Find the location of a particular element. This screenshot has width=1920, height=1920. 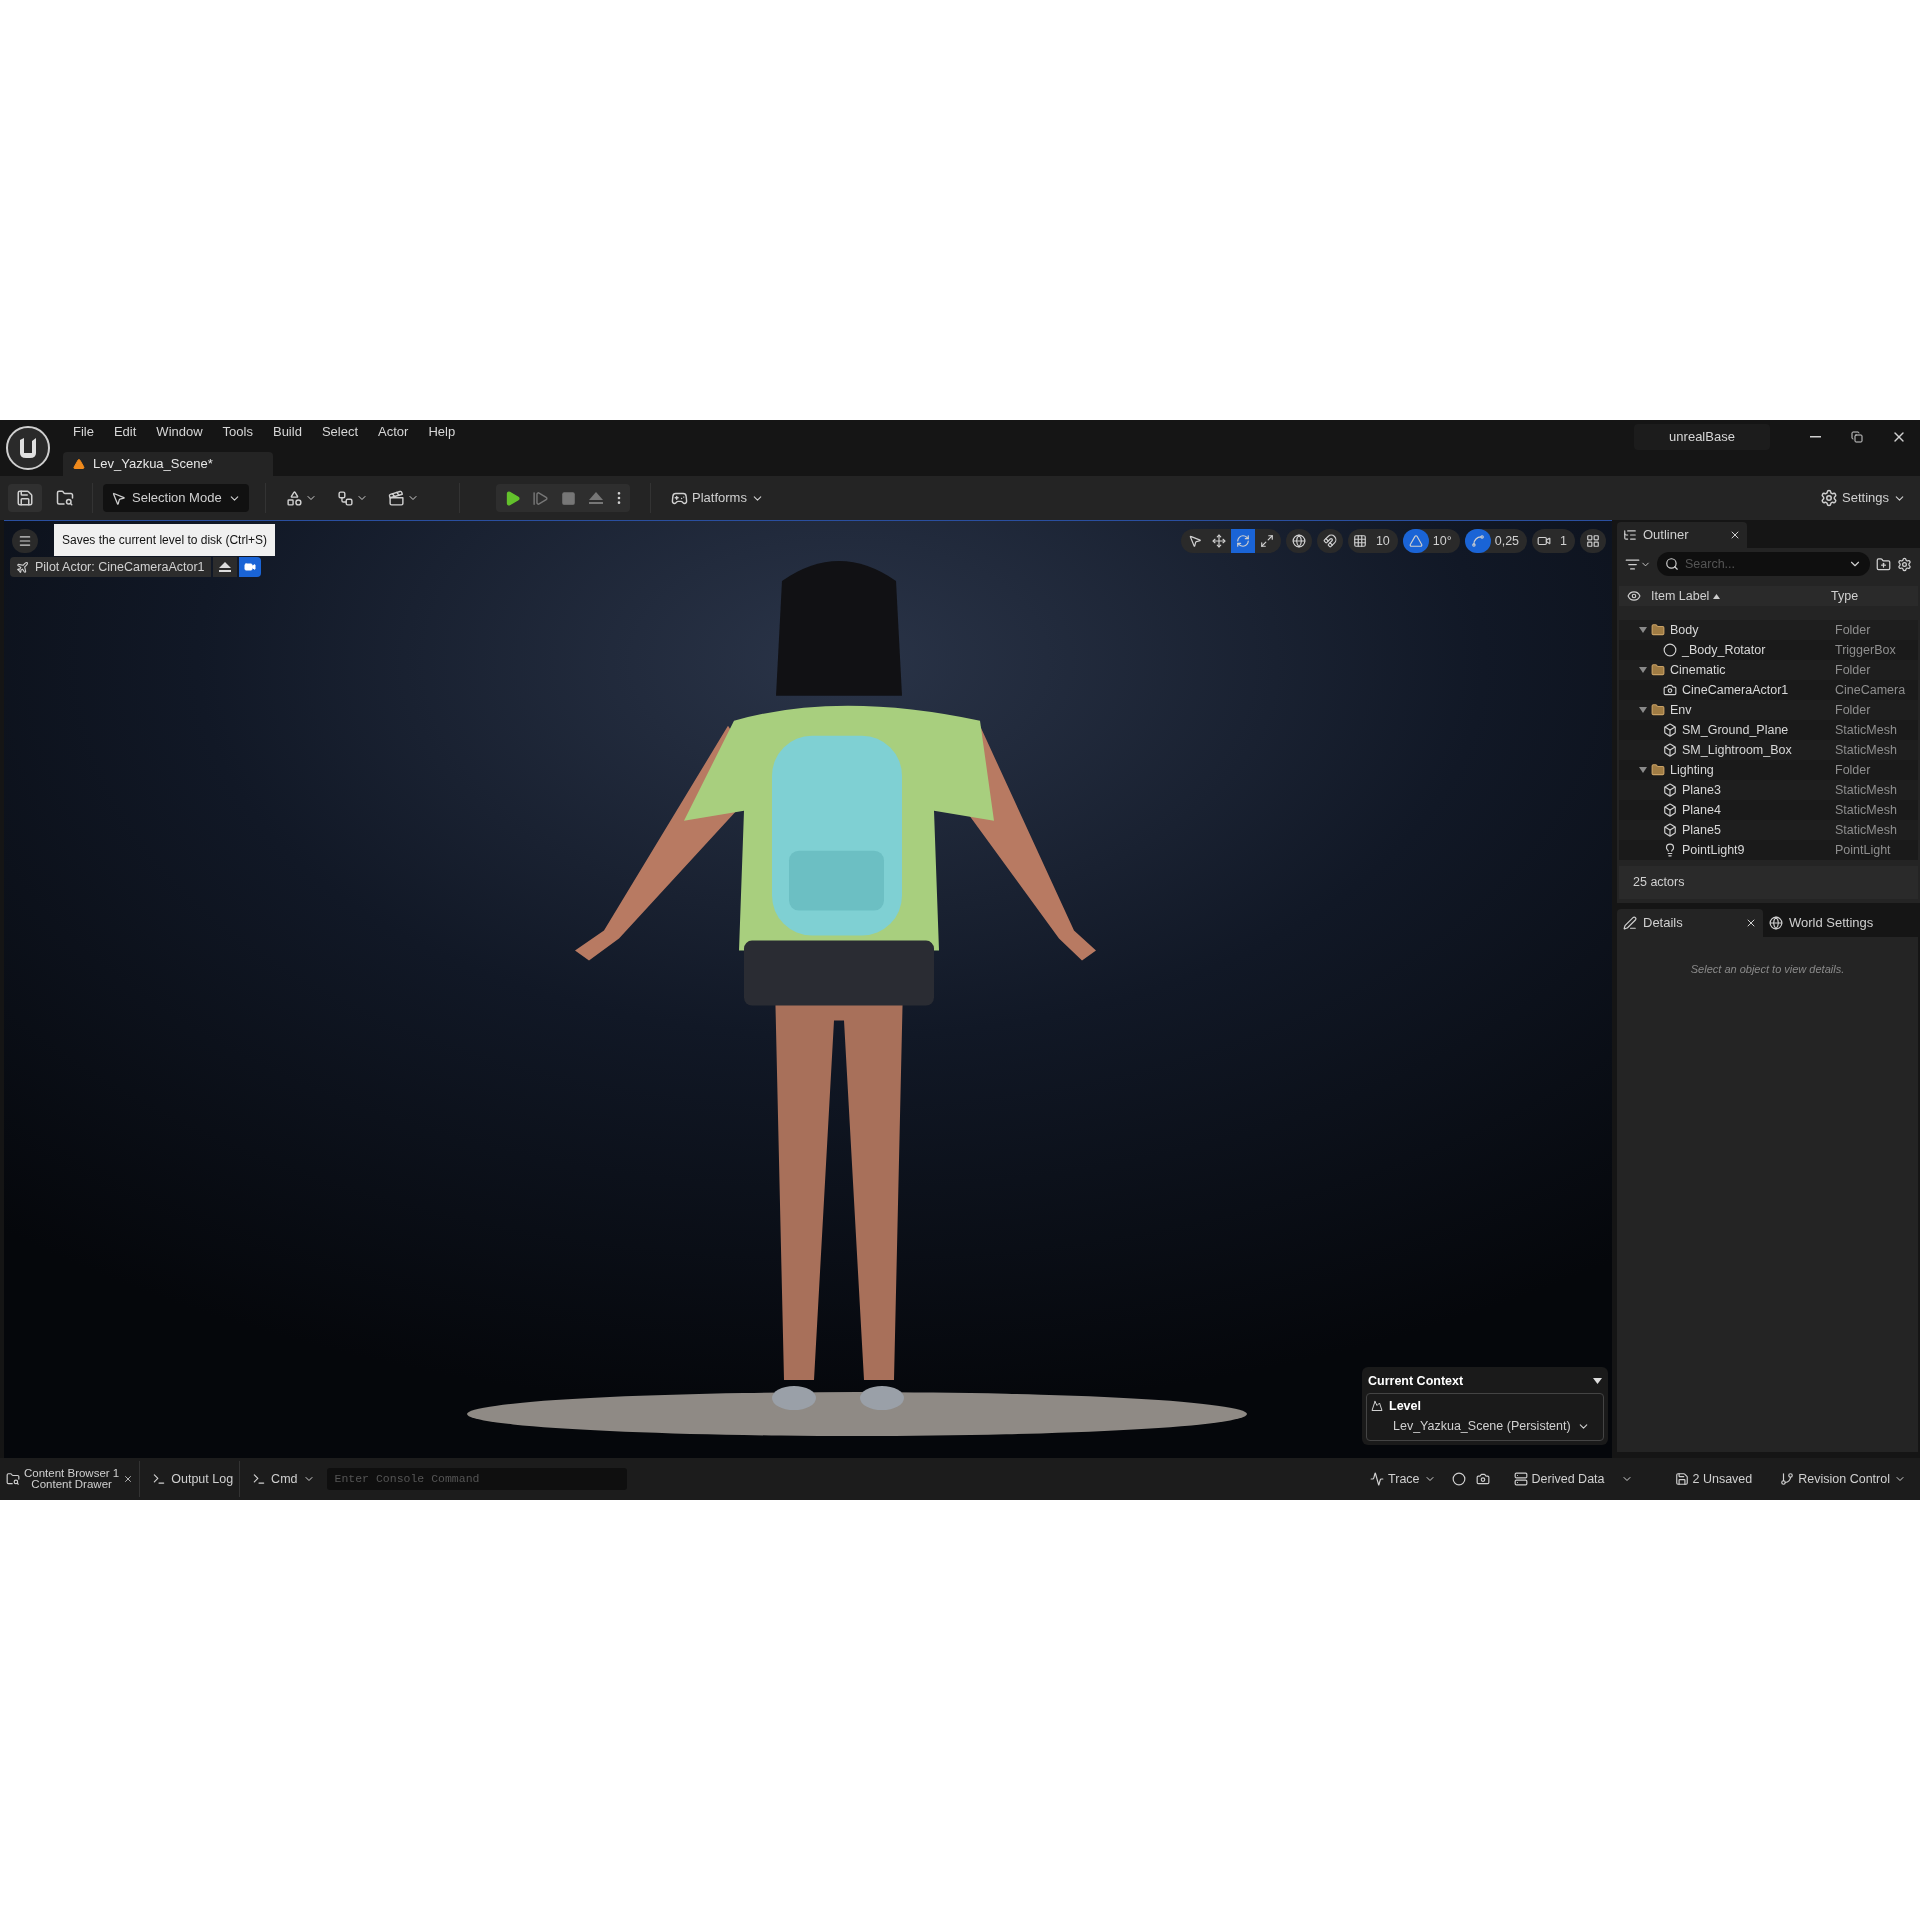

menu-item: Tools is located at coordinates (237, 432).